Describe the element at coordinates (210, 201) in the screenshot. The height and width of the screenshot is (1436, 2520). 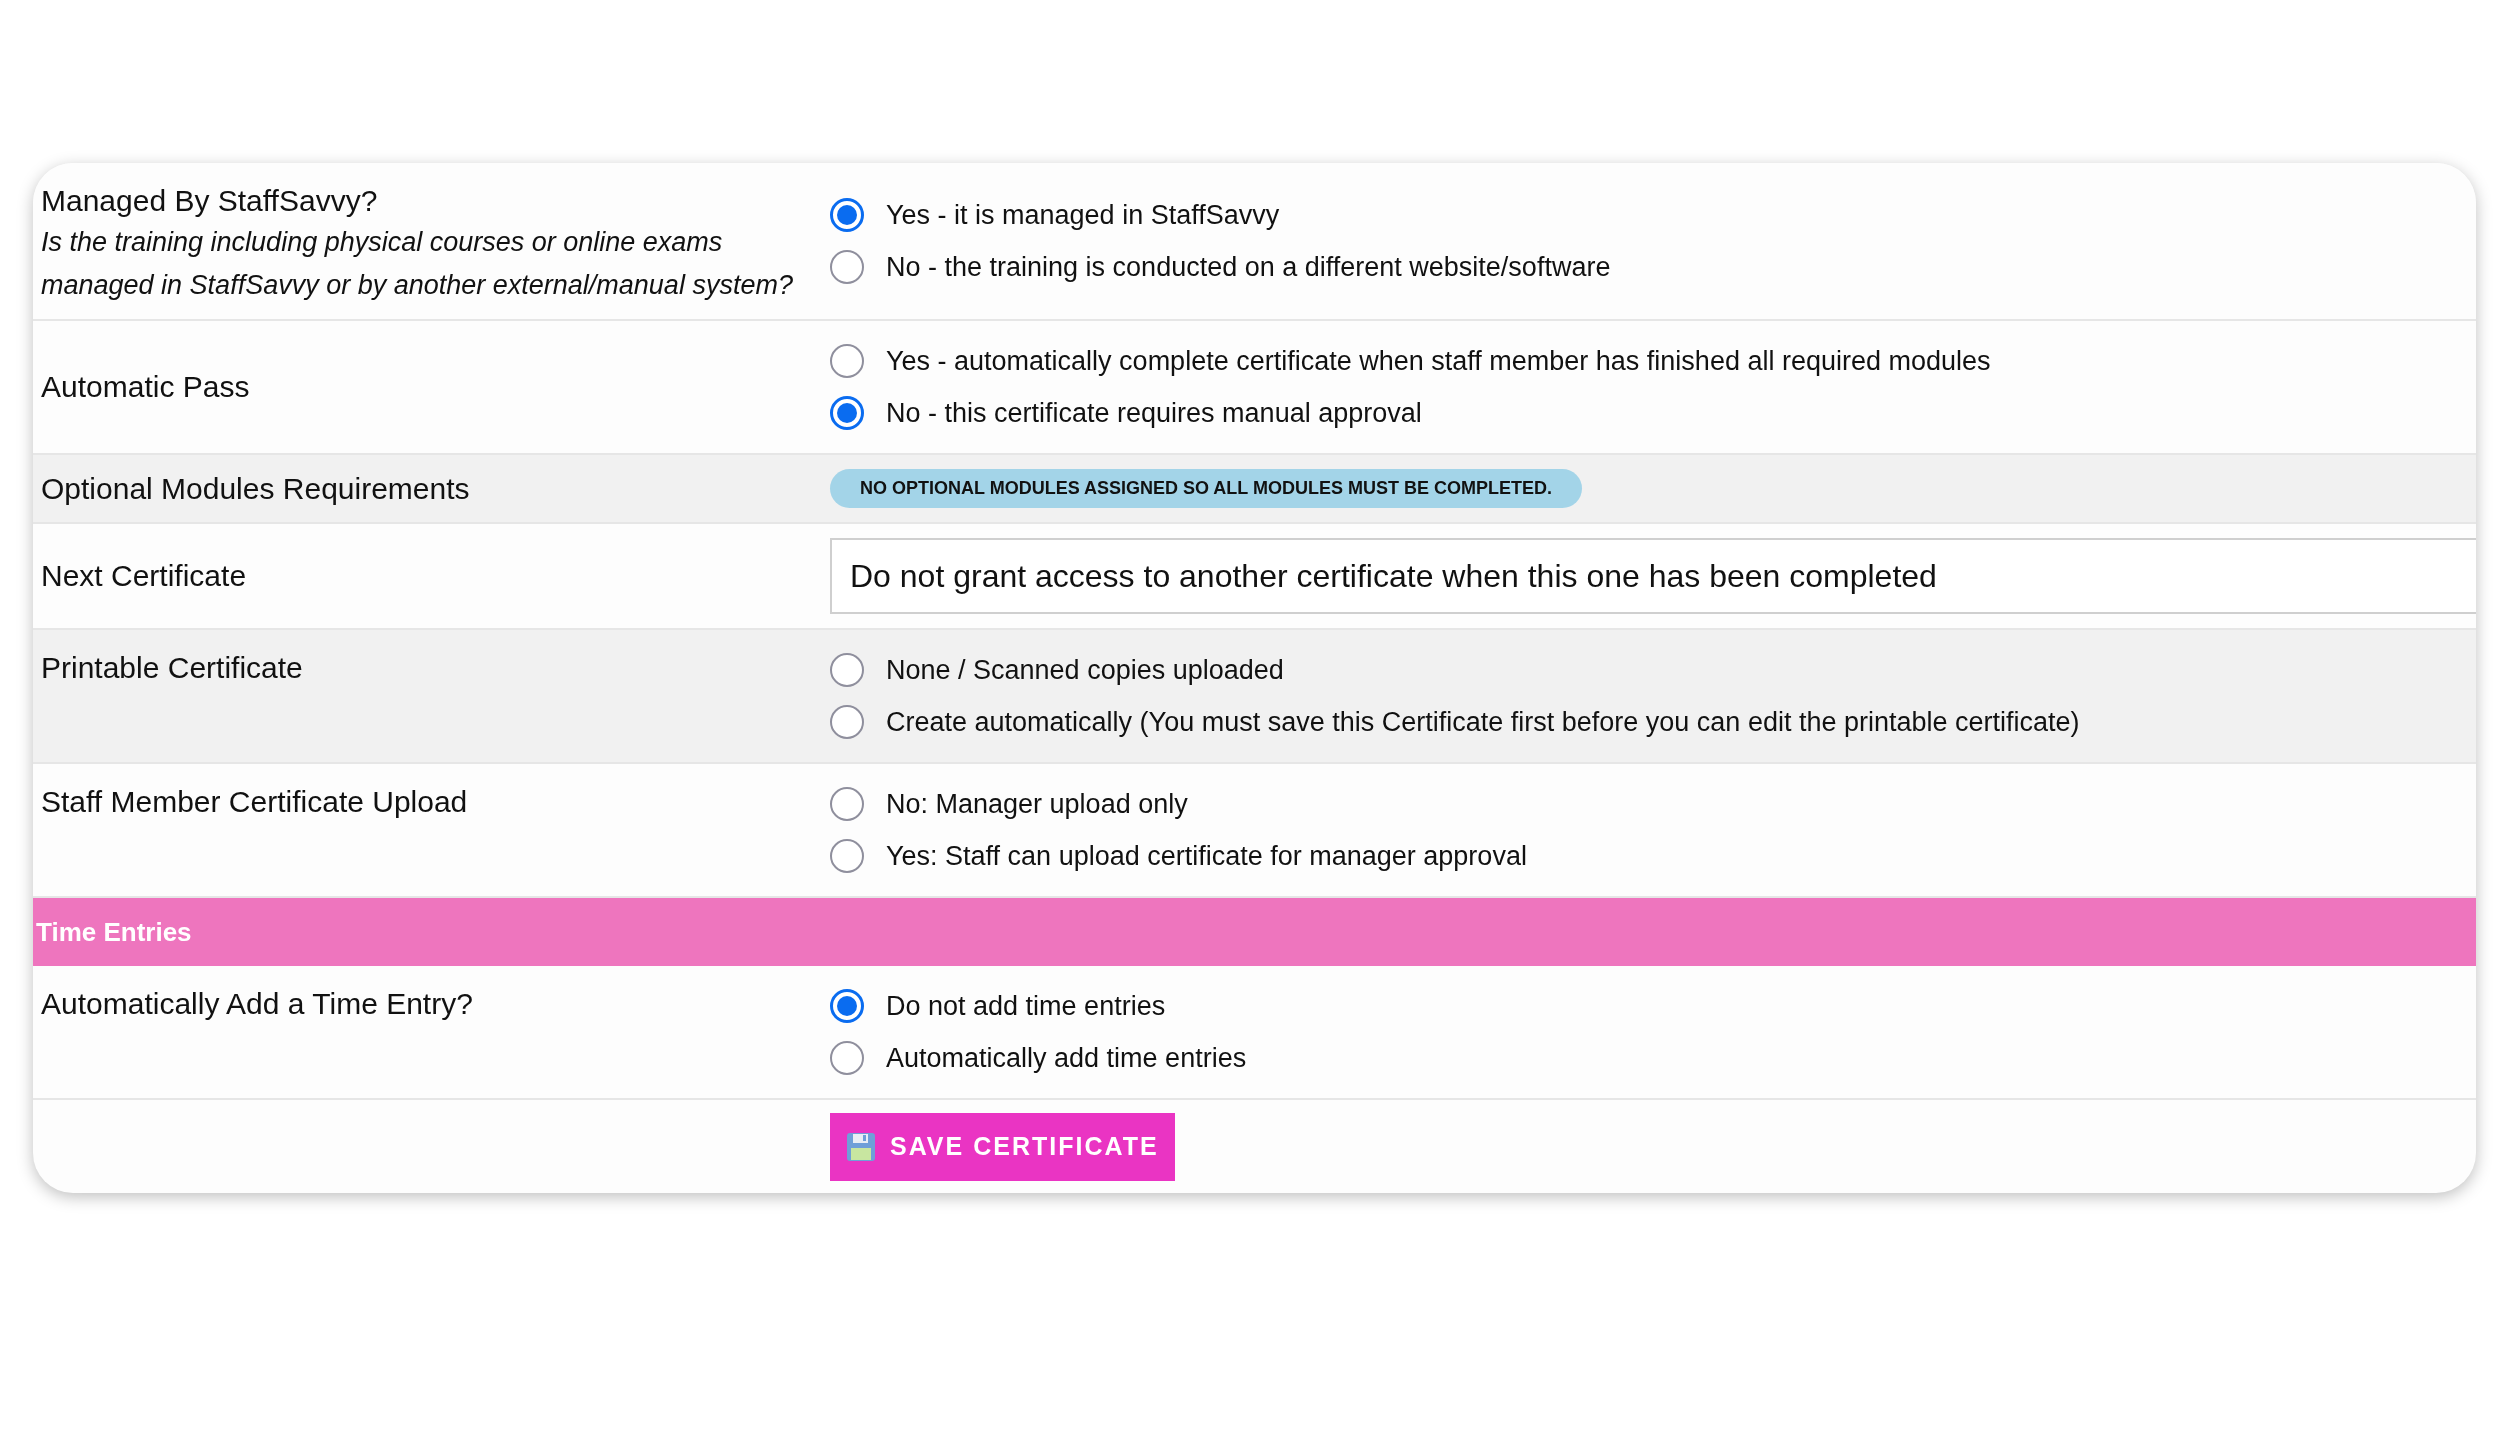
I see `field-label: Managed By StaffSavvy?` at that location.